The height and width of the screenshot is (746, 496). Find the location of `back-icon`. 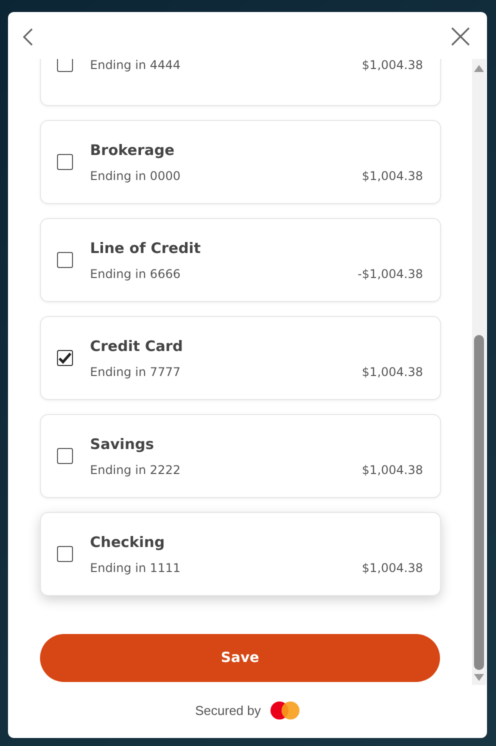

back-icon is located at coordinates (28, 37).